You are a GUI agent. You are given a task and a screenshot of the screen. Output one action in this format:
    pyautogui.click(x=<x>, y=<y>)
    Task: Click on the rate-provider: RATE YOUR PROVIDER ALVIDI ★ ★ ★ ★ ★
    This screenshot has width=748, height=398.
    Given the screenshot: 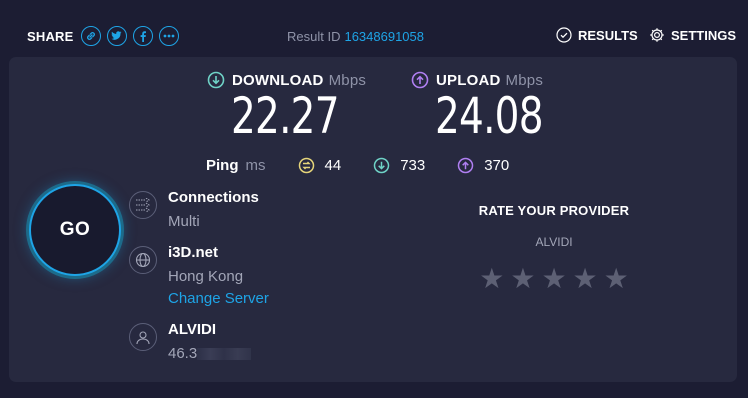 What is the action you would take?
    pyautogui.click(x=554, y=248)
    